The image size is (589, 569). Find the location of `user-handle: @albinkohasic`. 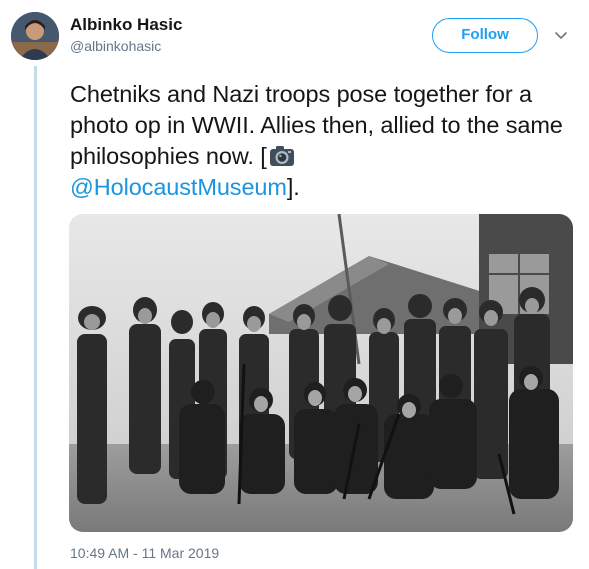

user-handle: @albinkohasic is located at coordinates (115, 46).